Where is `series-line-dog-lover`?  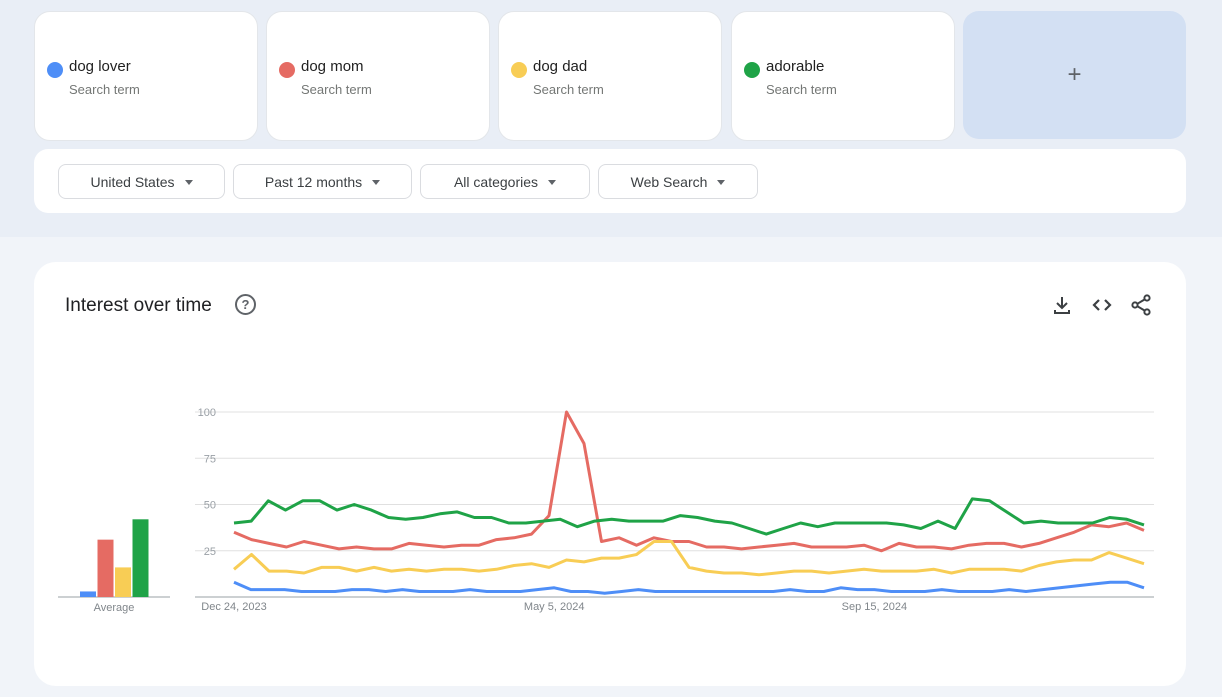 series-line-dog-lover is located at coordinates (689, 587).